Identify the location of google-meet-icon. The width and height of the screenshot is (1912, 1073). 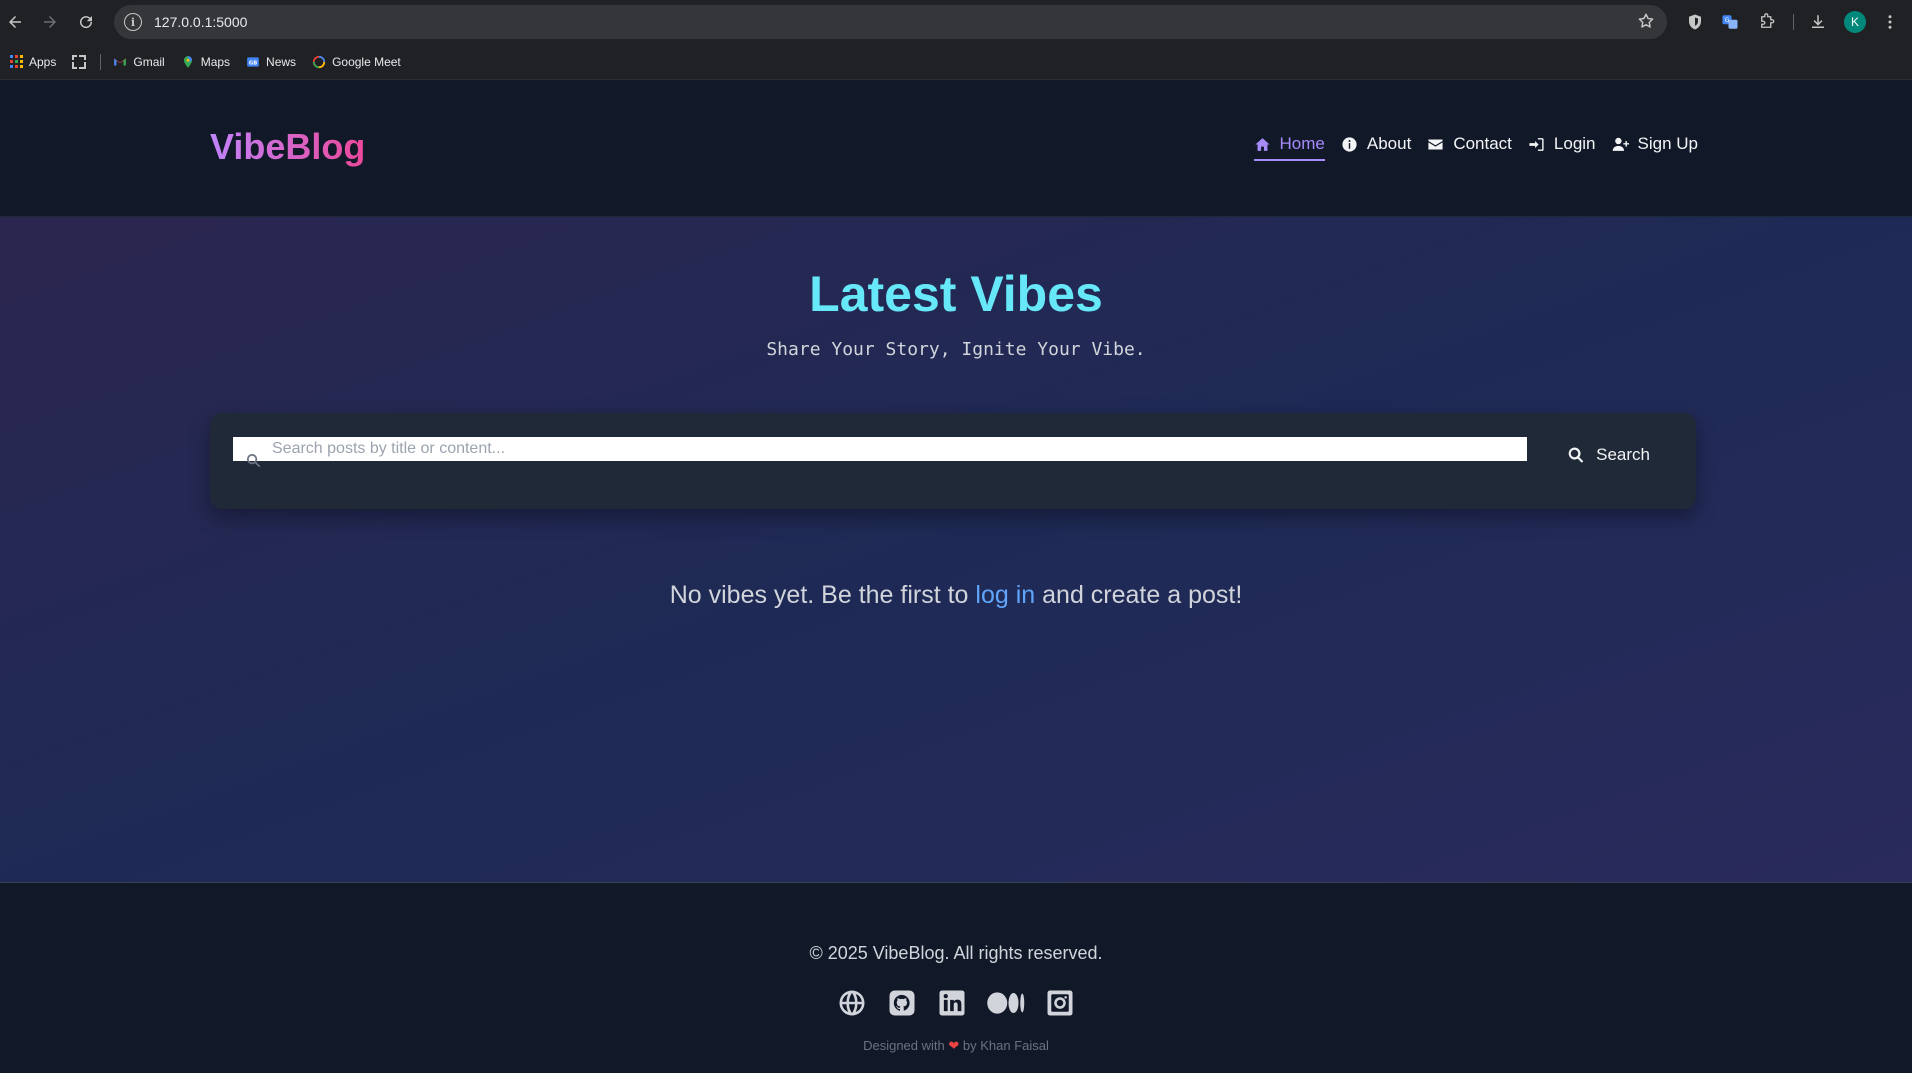
(319, 61).